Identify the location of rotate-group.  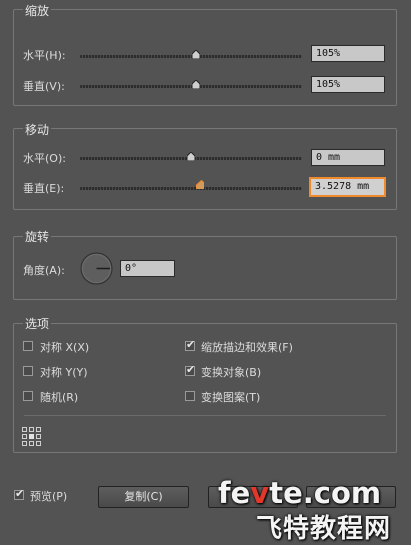
(205, 268).